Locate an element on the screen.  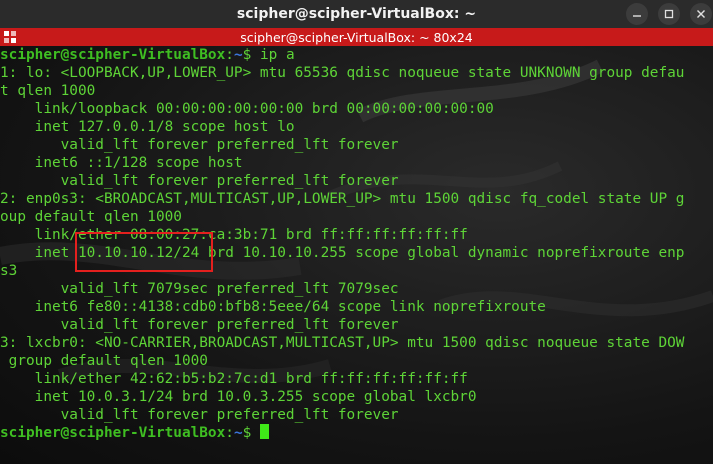
output-line: inet 127.0.0.1/8 scope host lo is located at coordinates (147, 127).